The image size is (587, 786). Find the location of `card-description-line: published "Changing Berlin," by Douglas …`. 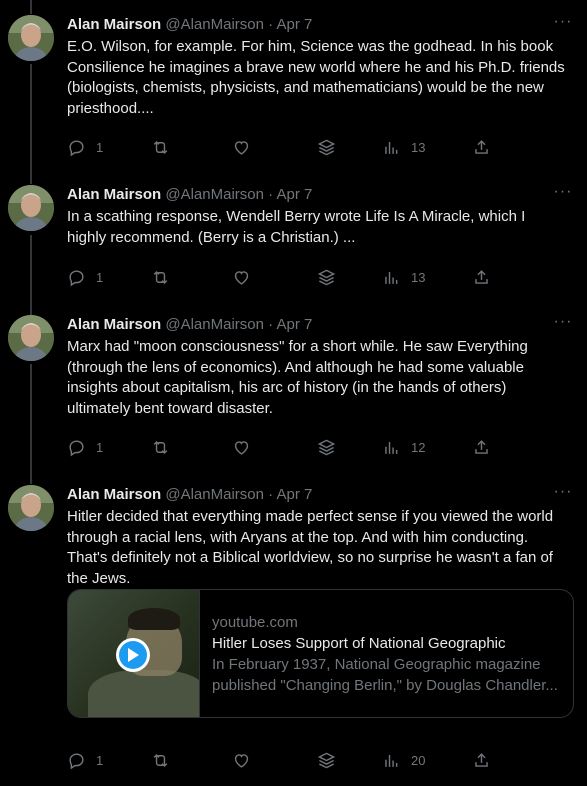

card-description-line: published "Changing Berlin," by Douglas … is located at coordinates (385, 685).